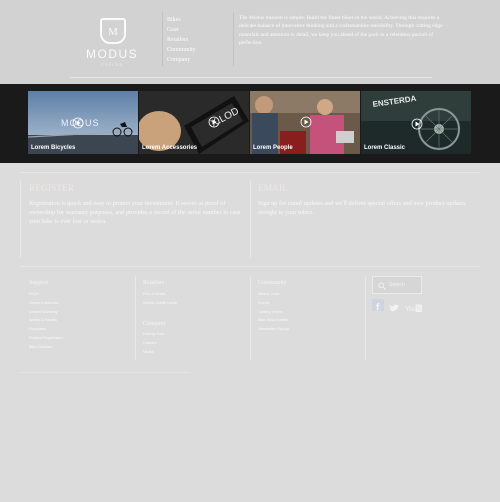 This screenshot has width=500, height=502. Describe the element at coordinates (261, 18) in the screenshot. I see `mission-lead: The Modus mission` at that location.